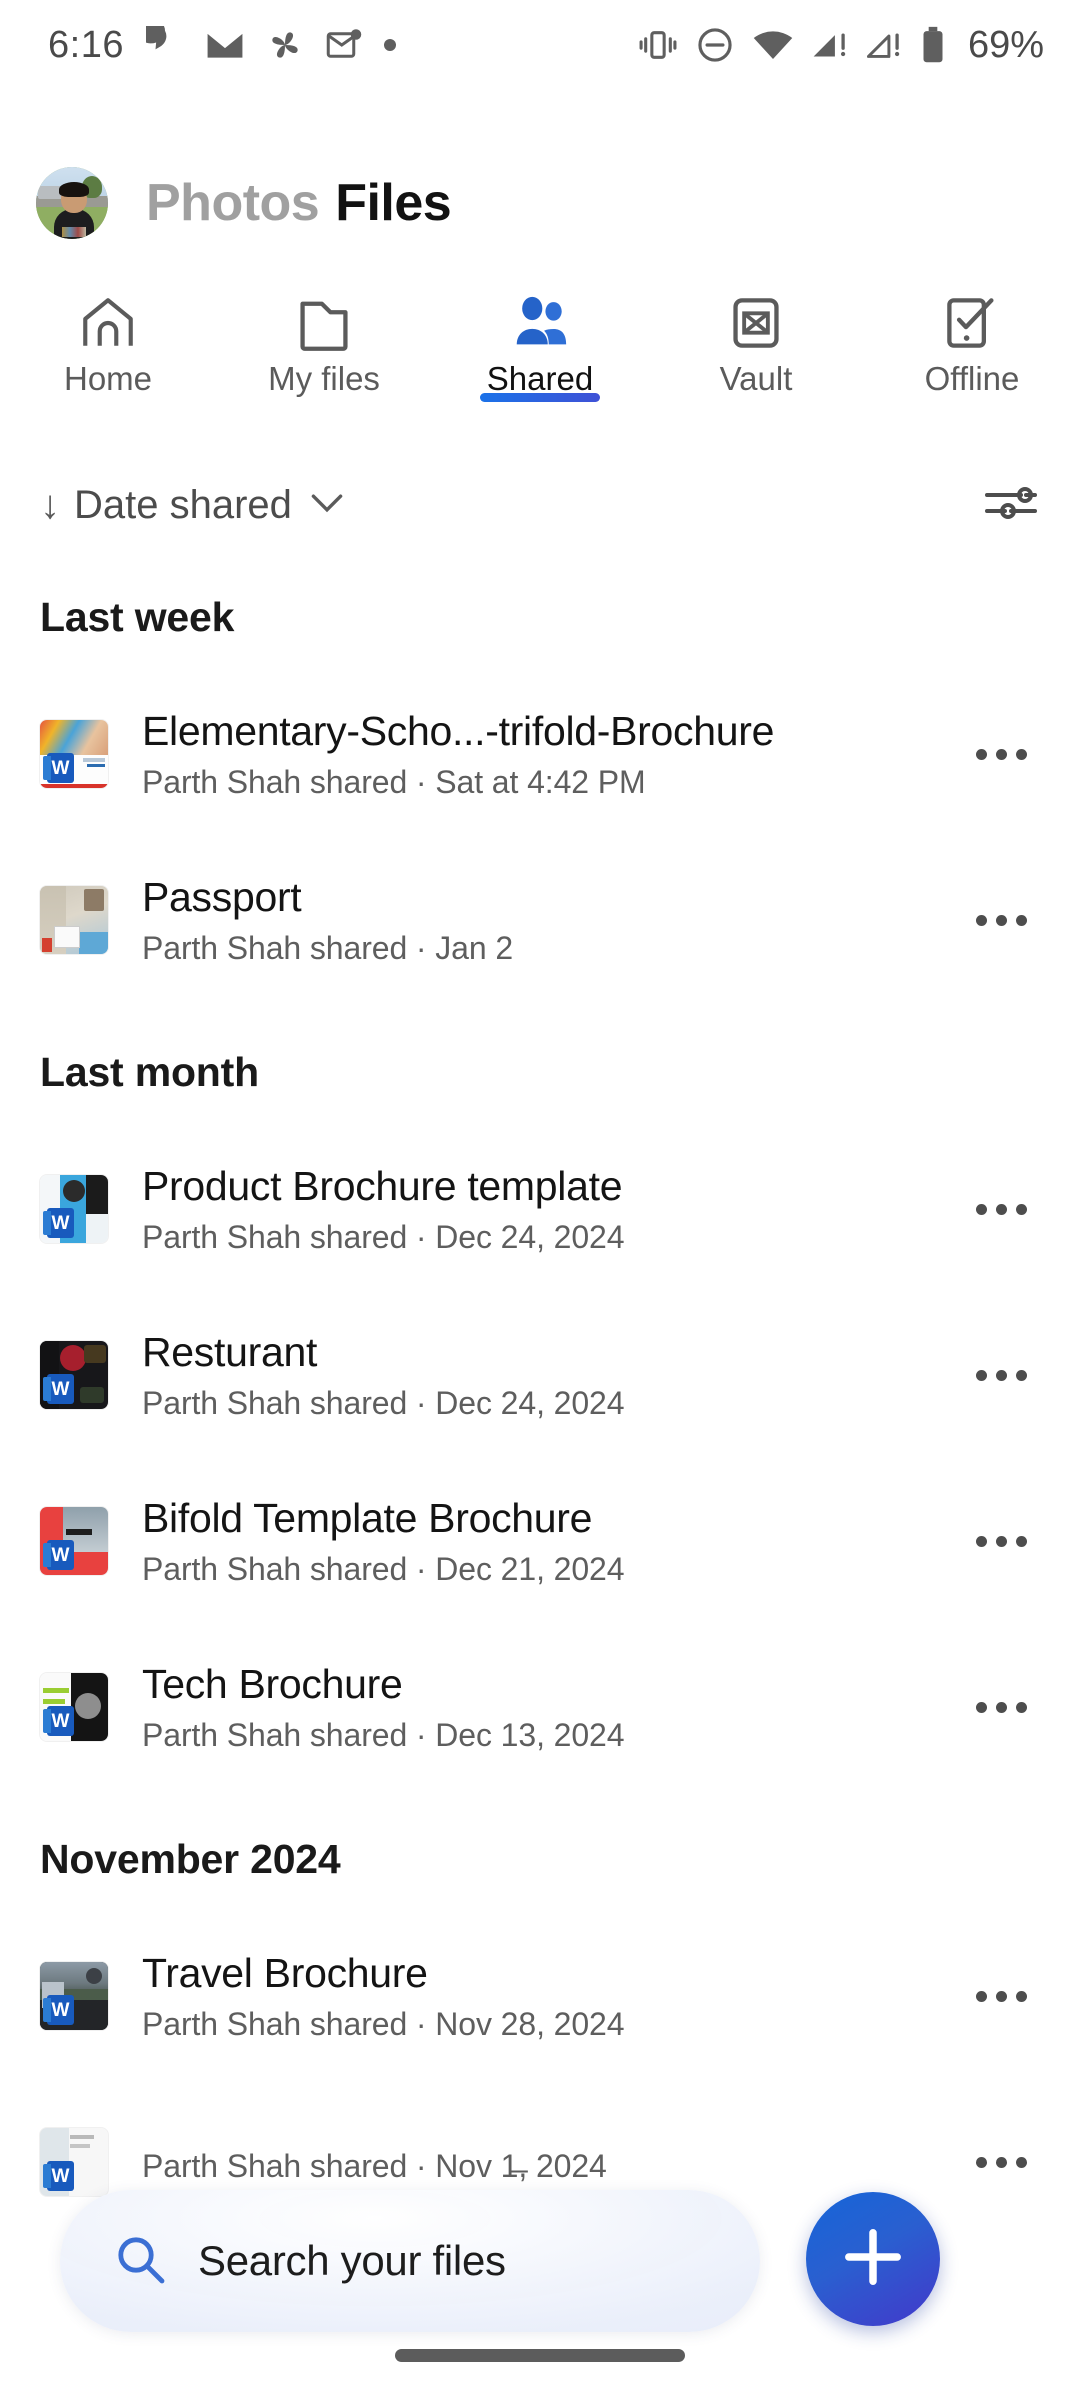  Describe the element at coordinates (183, 504) in the screenshot. I see `sort-label: Date shared` at that location.